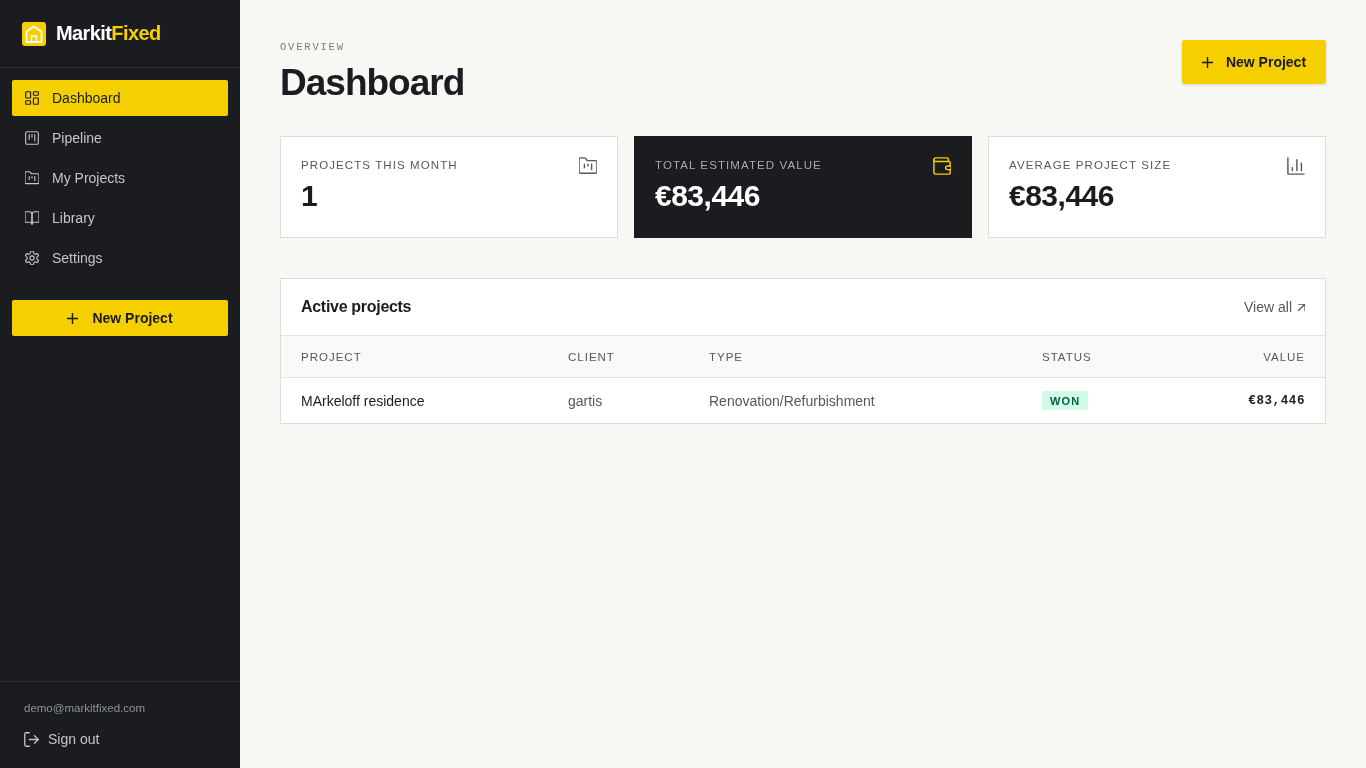 Image resolution: width=1366 pixels, height=768 pixels. What do you see at coordinates (313, 47) in the screenshot?
I see `page-eyebrow: OVERVIEW` at bounding box center [313, 47].